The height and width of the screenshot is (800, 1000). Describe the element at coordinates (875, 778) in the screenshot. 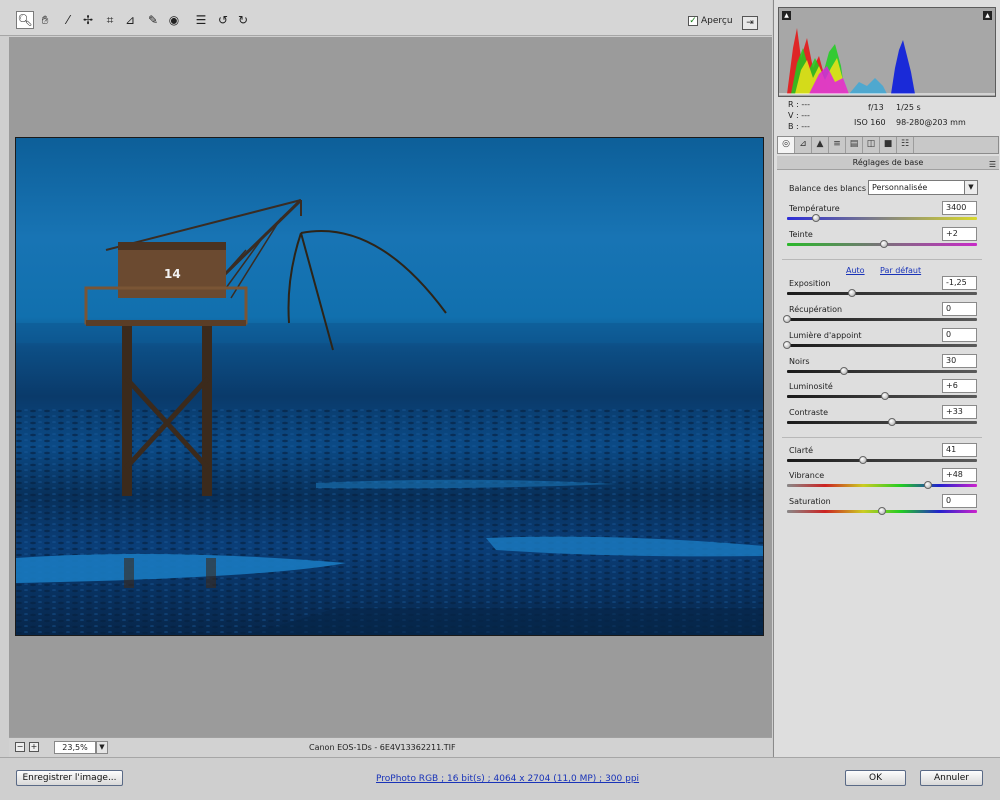

I see `ok-button: OK` at that location.